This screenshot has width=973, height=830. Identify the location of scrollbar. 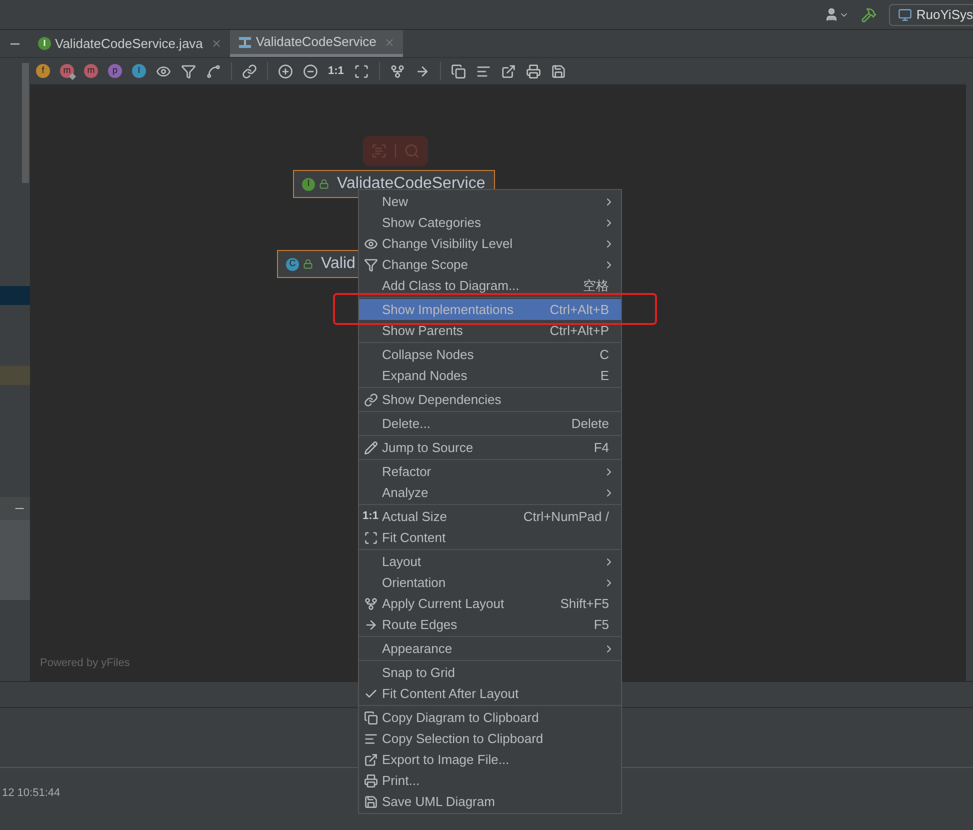
(25, 123).